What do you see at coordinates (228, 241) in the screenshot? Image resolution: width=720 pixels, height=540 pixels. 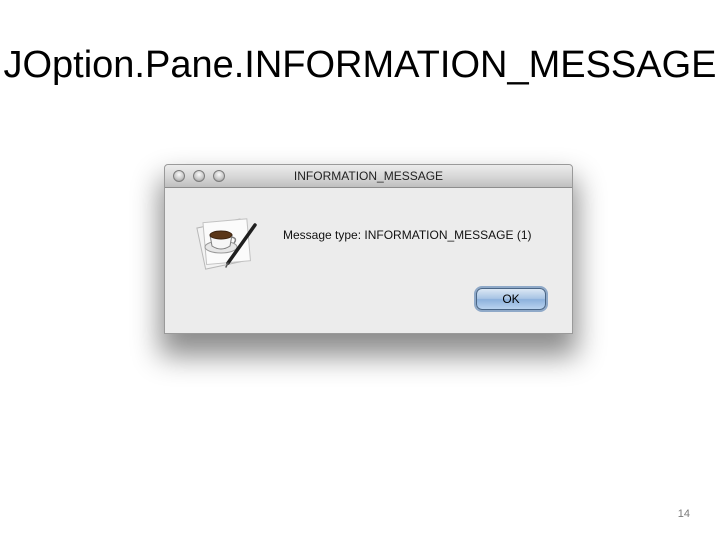 I see `java-coffee-cup-icon` at bounding box center [228, 241].